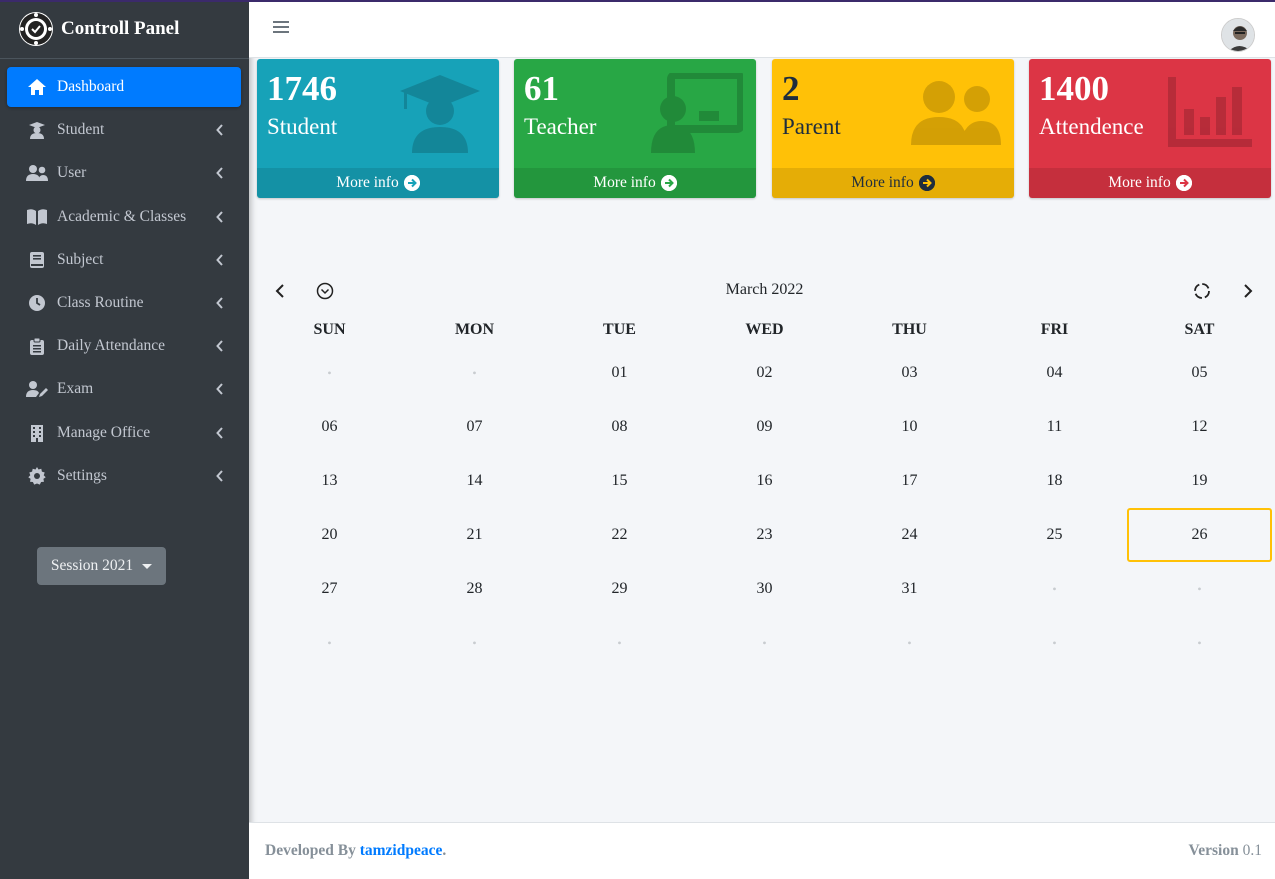  I want to click on calendar-day: 04, so click(1054, 373).